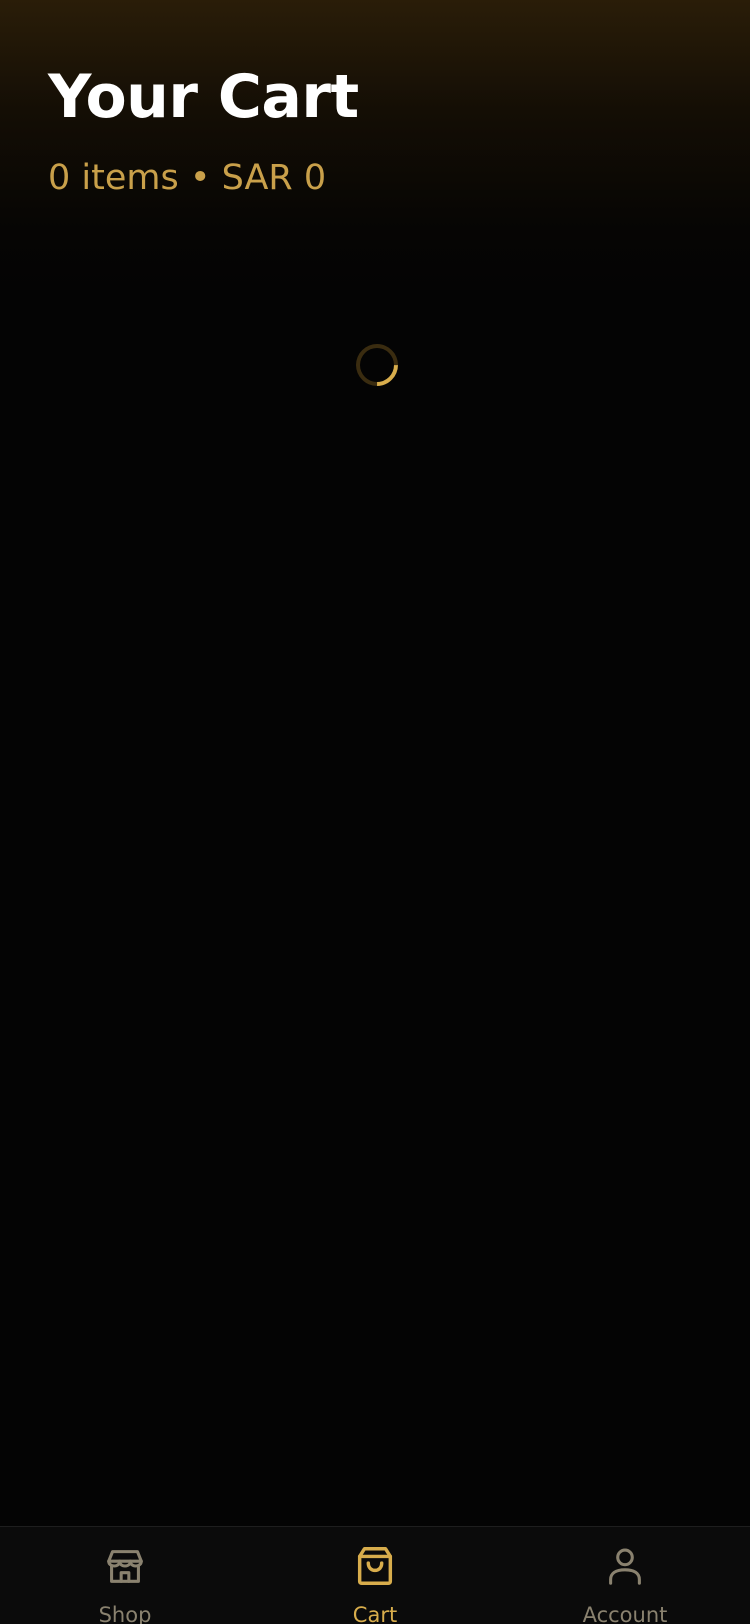 Image resolution: width=750 pixels, height=1624 pixels. I want to click on tab-shop-label: Shop, so click(125, 1613).